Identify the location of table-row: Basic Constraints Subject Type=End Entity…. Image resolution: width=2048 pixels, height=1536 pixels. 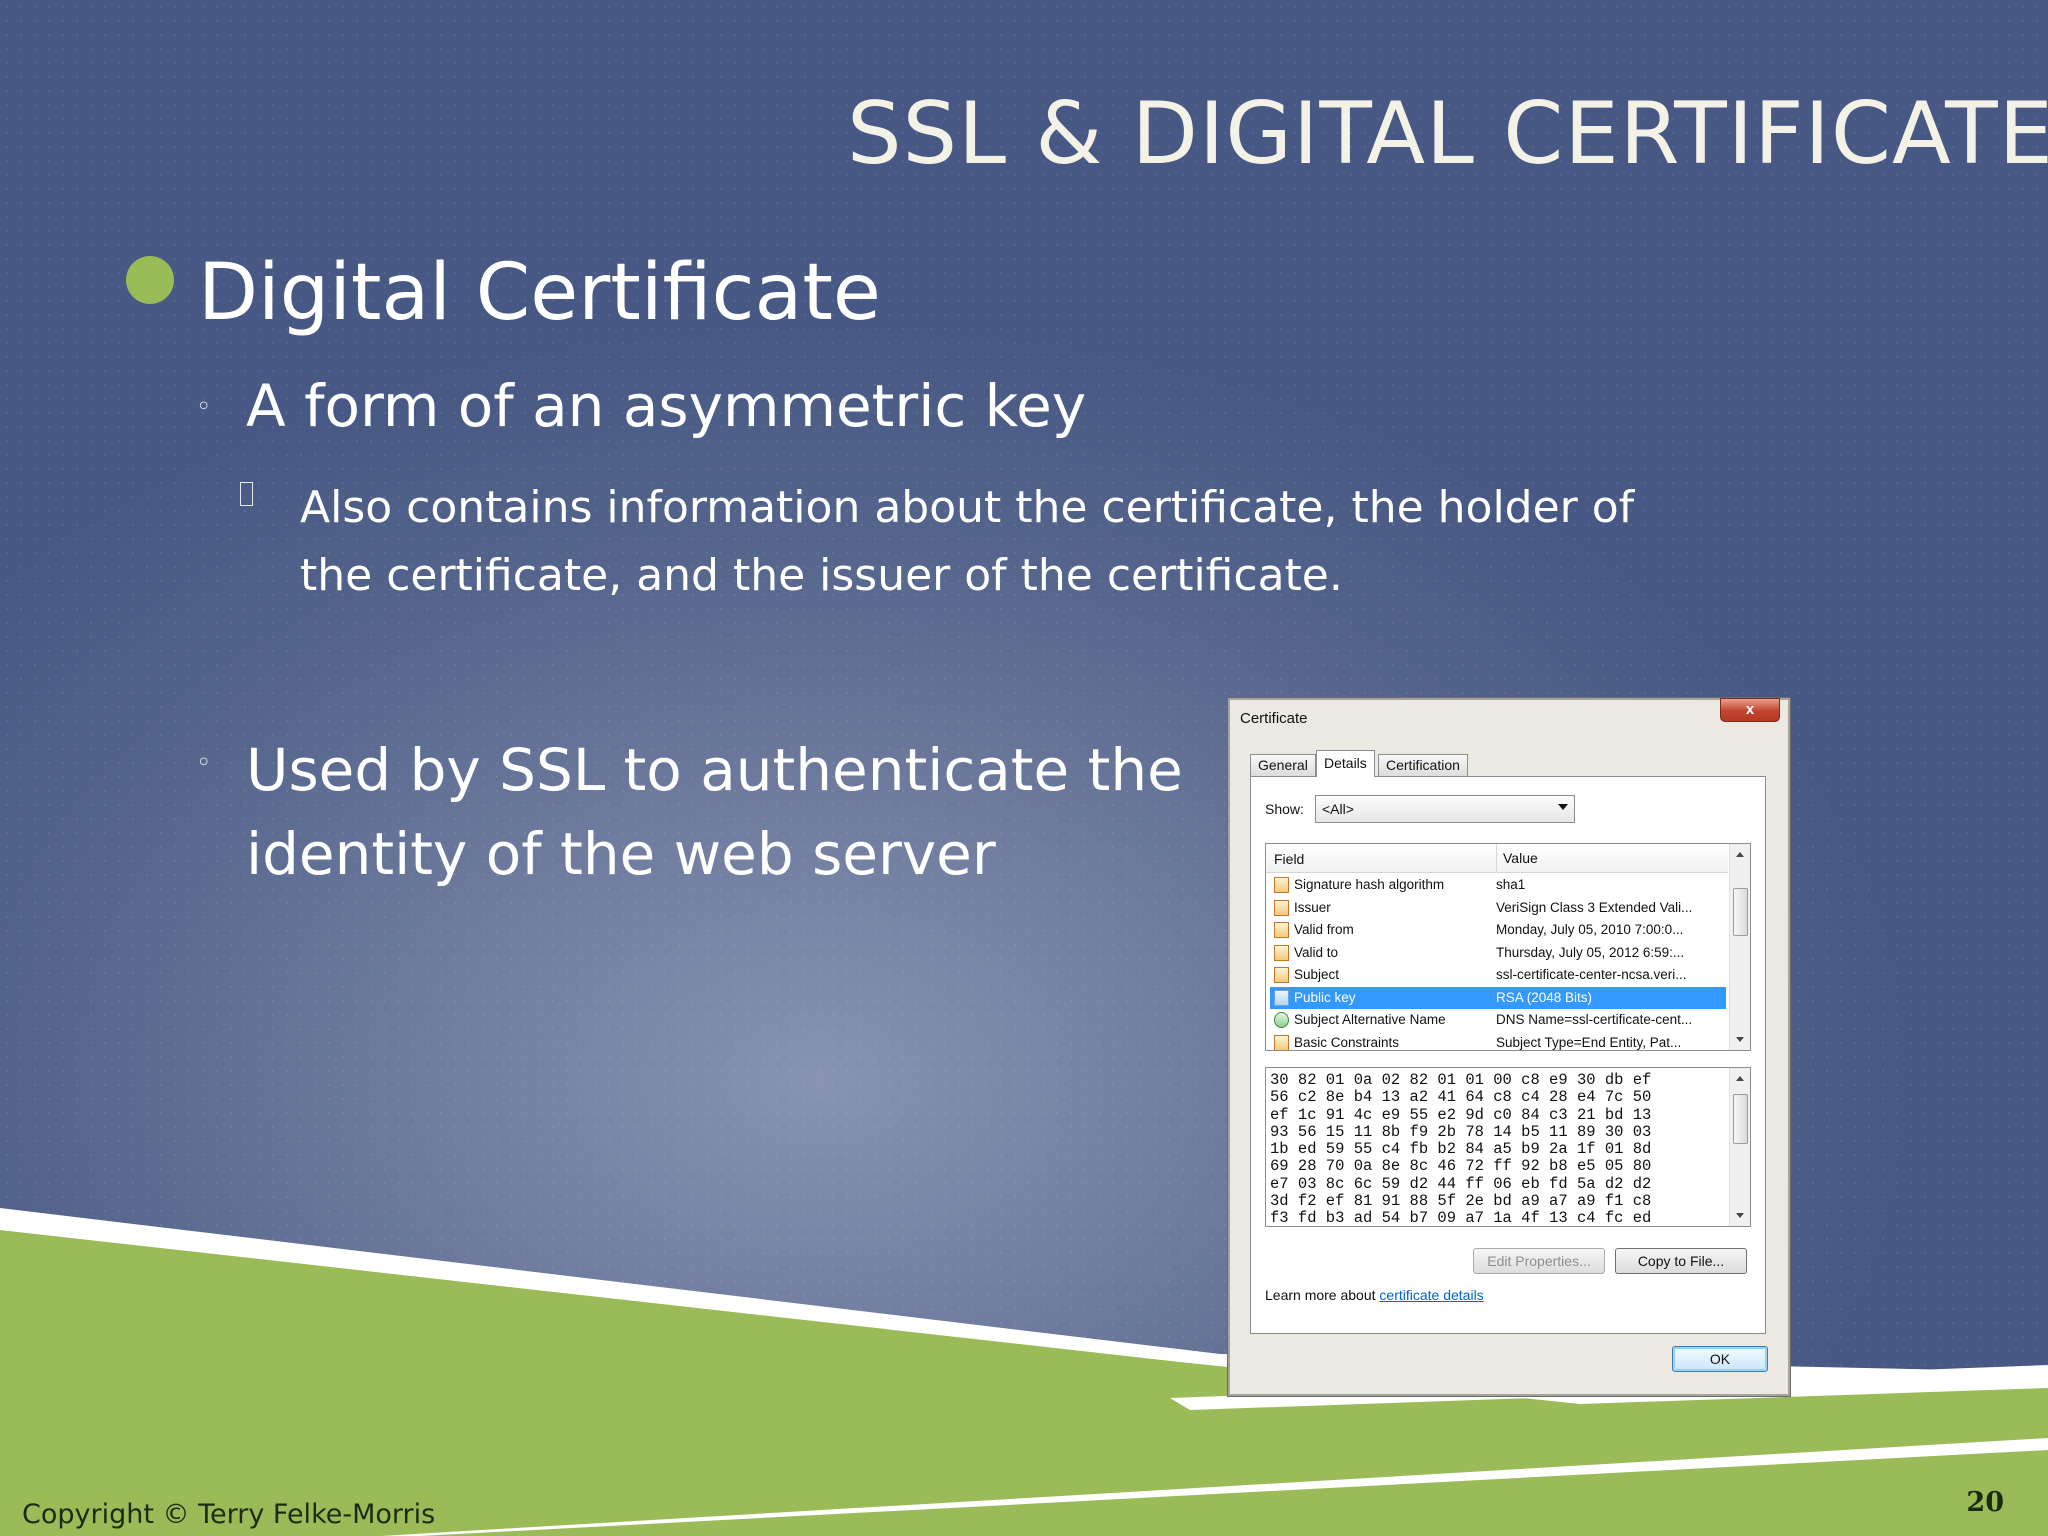
(1498, 1041).